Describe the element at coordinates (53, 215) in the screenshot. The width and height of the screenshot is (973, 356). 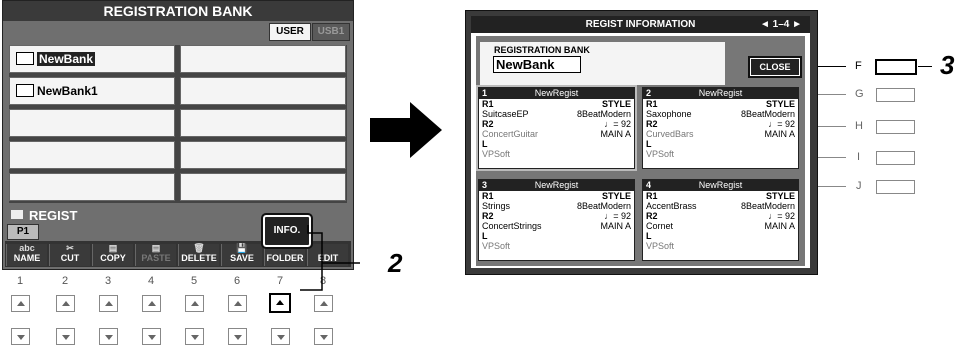
I see `folder-label: REGIST` at that location.